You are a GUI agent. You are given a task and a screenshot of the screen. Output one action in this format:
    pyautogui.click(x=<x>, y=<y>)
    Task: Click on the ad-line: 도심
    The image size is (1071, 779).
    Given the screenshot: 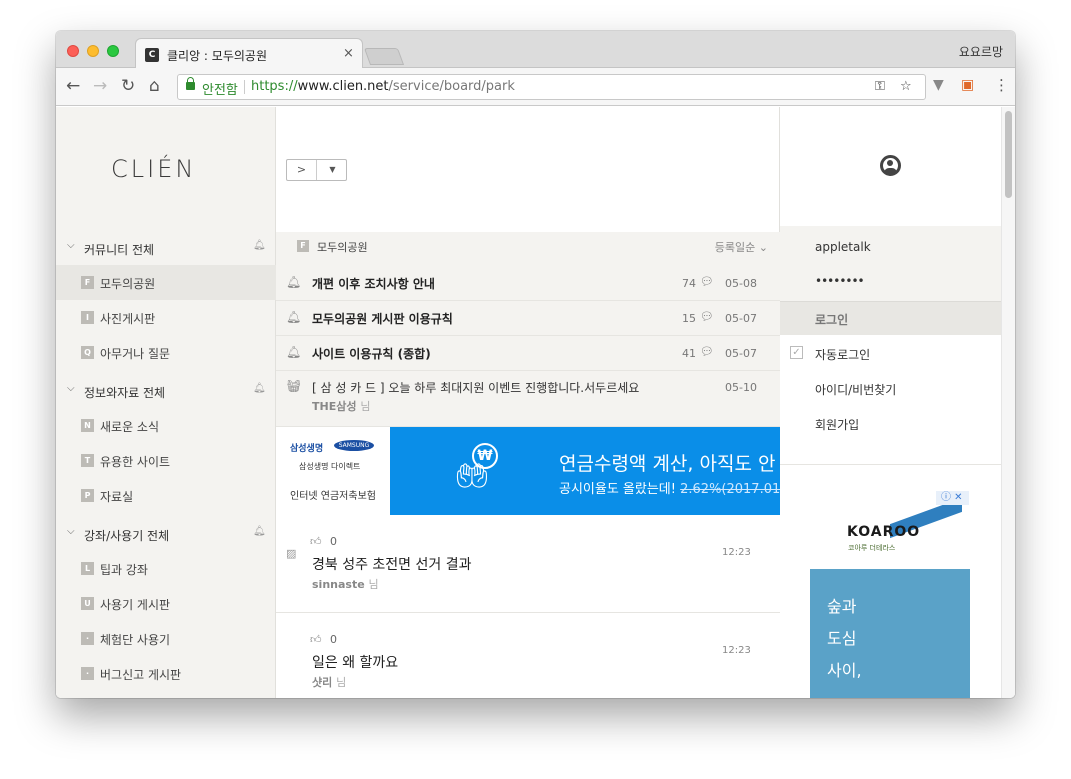 What is the action you would take?
    pyautogui.click(x=842, y=638)
    